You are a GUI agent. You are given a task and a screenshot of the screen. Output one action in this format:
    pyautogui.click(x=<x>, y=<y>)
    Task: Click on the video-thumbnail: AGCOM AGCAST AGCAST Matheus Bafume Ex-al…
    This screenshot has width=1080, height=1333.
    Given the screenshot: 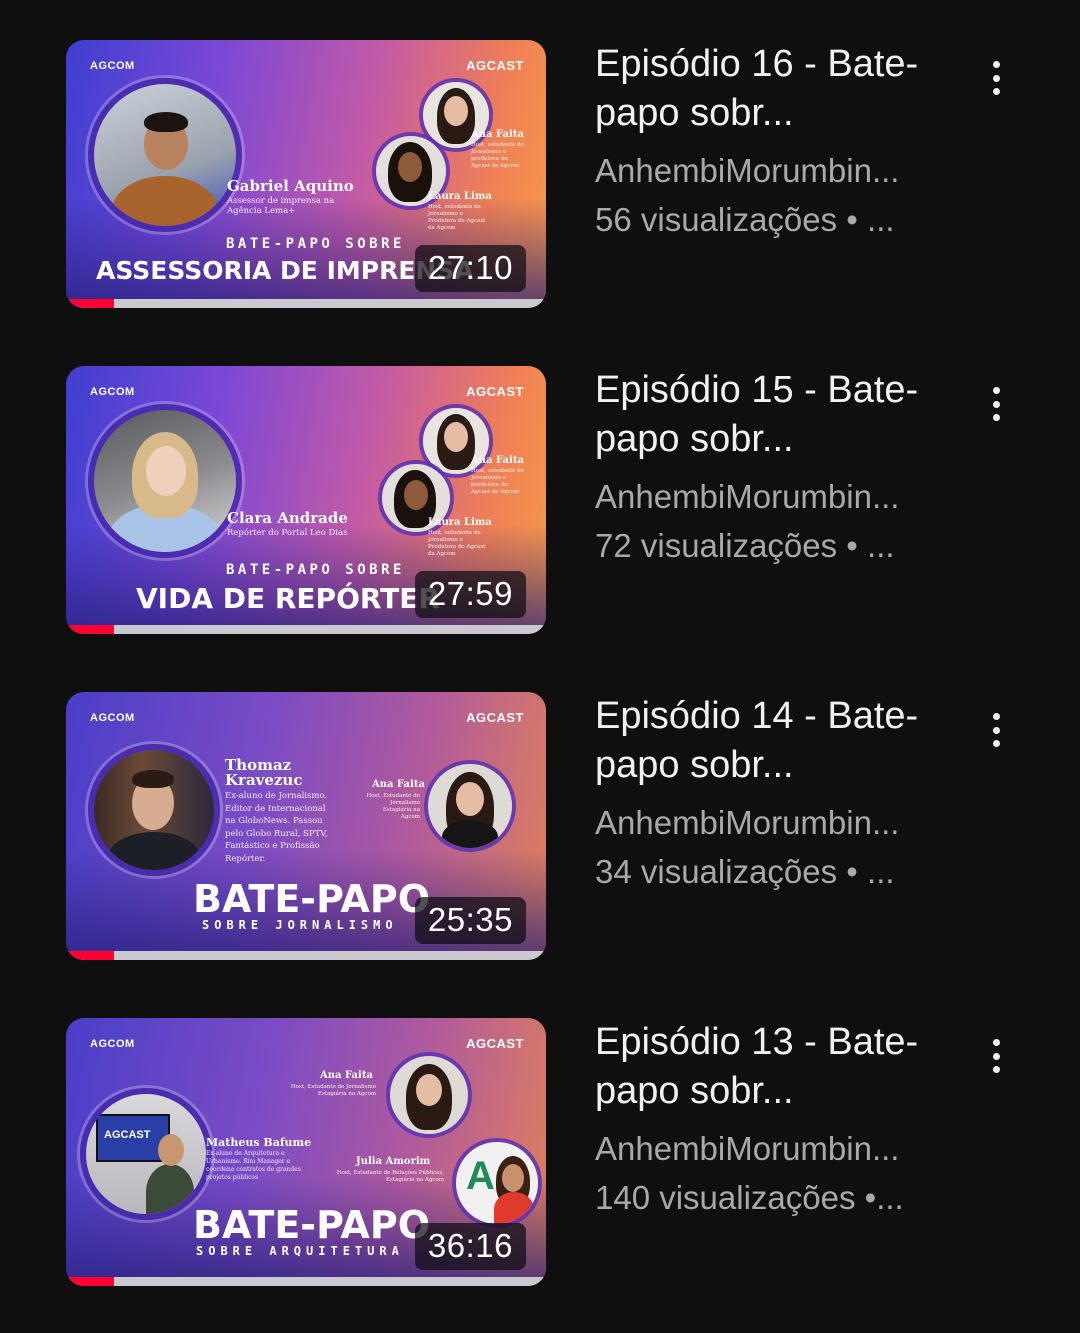 What is the action you would take?
    pyautogui.click(x=306, y=1152)
    